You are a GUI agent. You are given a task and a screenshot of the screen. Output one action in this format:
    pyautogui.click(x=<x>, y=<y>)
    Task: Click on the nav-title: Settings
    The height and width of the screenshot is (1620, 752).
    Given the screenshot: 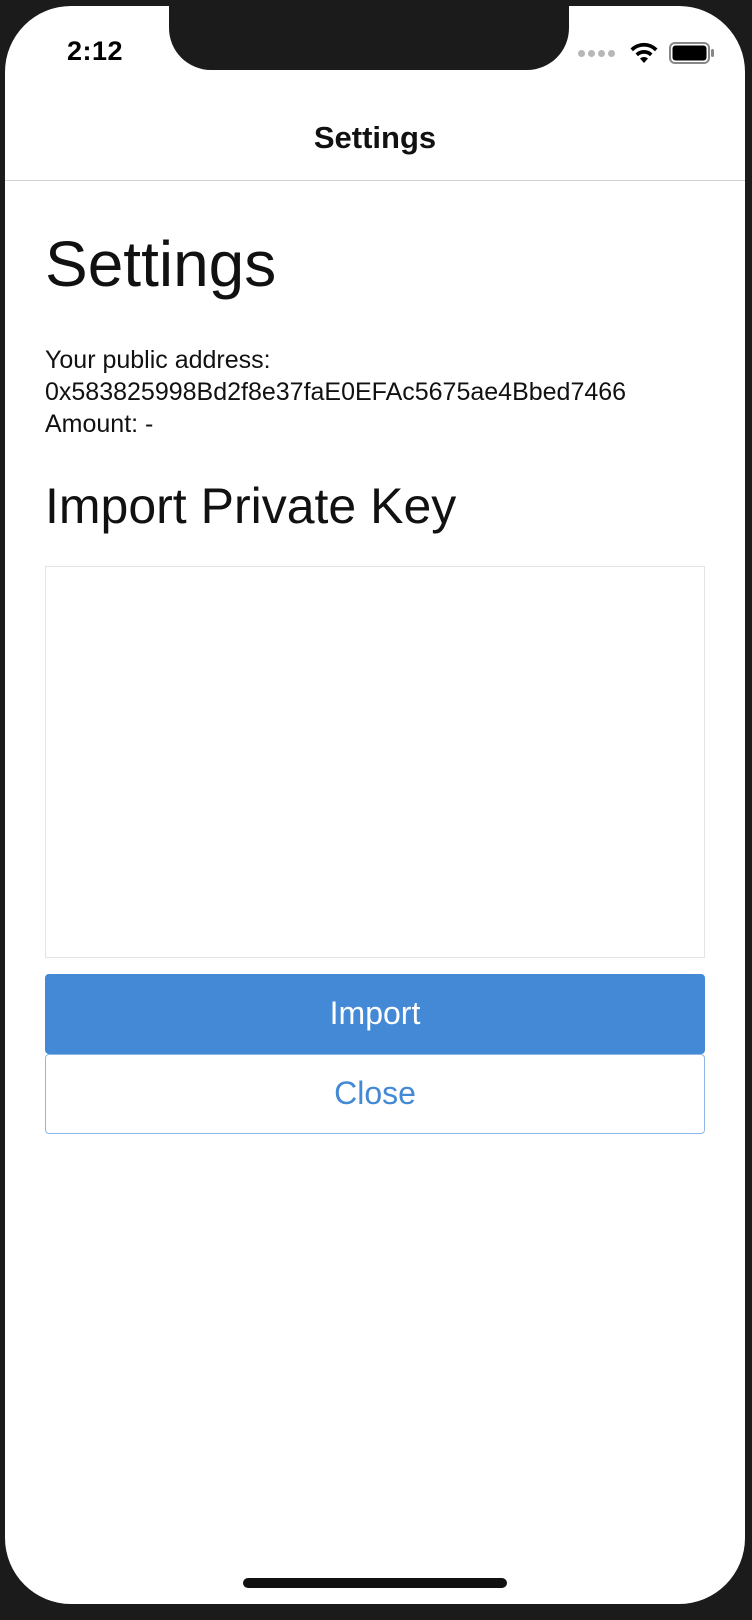 What is the action you would take?
    pyautogui.click(x=375, y=137)
    